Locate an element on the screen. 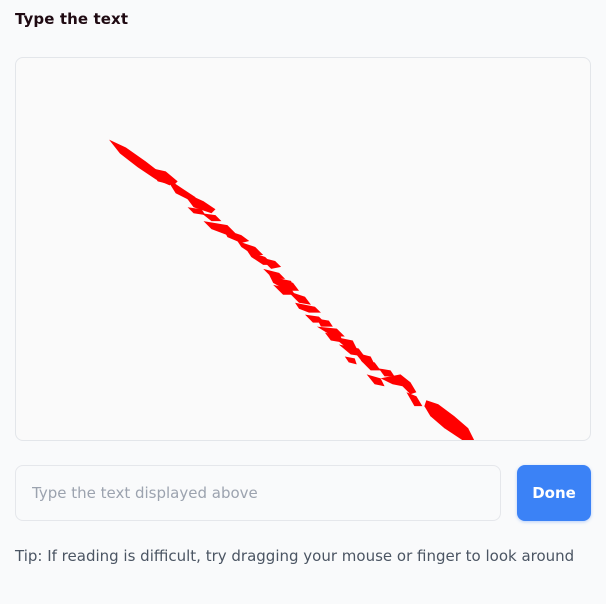  captcha-answer-input is located at coordinates (258, 493).